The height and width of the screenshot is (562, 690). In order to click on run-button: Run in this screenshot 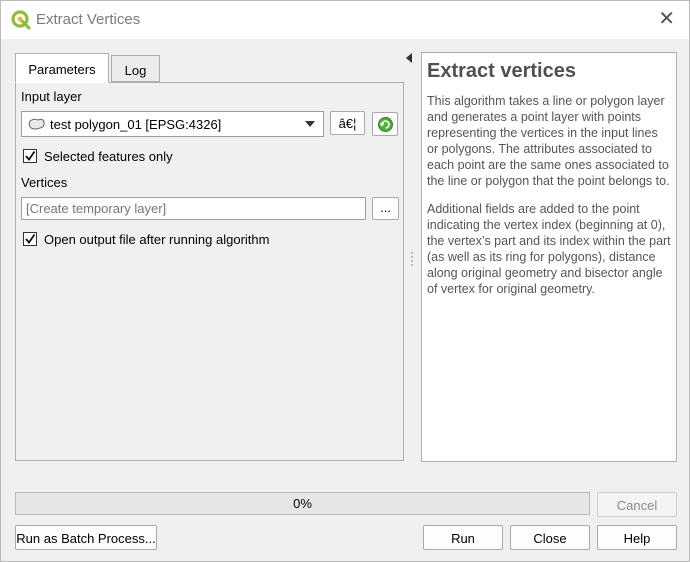, I will do `click(463, 537)`.